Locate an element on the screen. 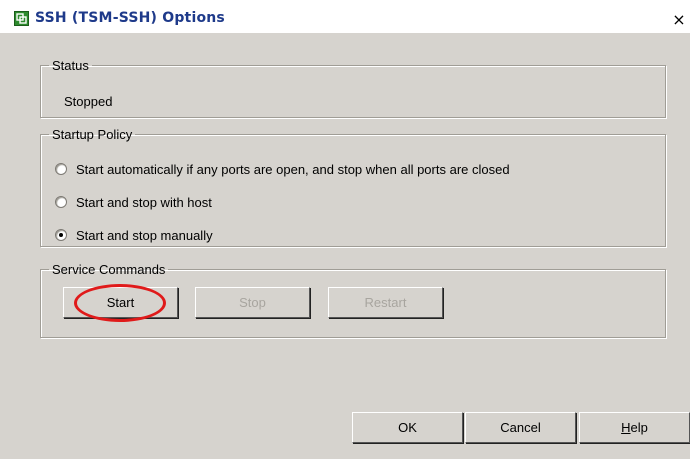 This screenshot has height=459, width=690. radio-button-selected is located at coordinates (61, 235).